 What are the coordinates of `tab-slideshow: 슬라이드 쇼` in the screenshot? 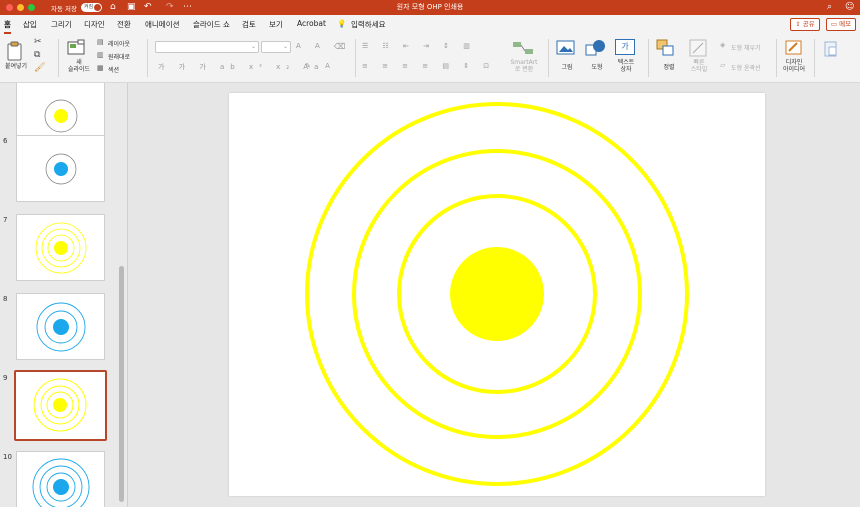 It's located at (211, 24).